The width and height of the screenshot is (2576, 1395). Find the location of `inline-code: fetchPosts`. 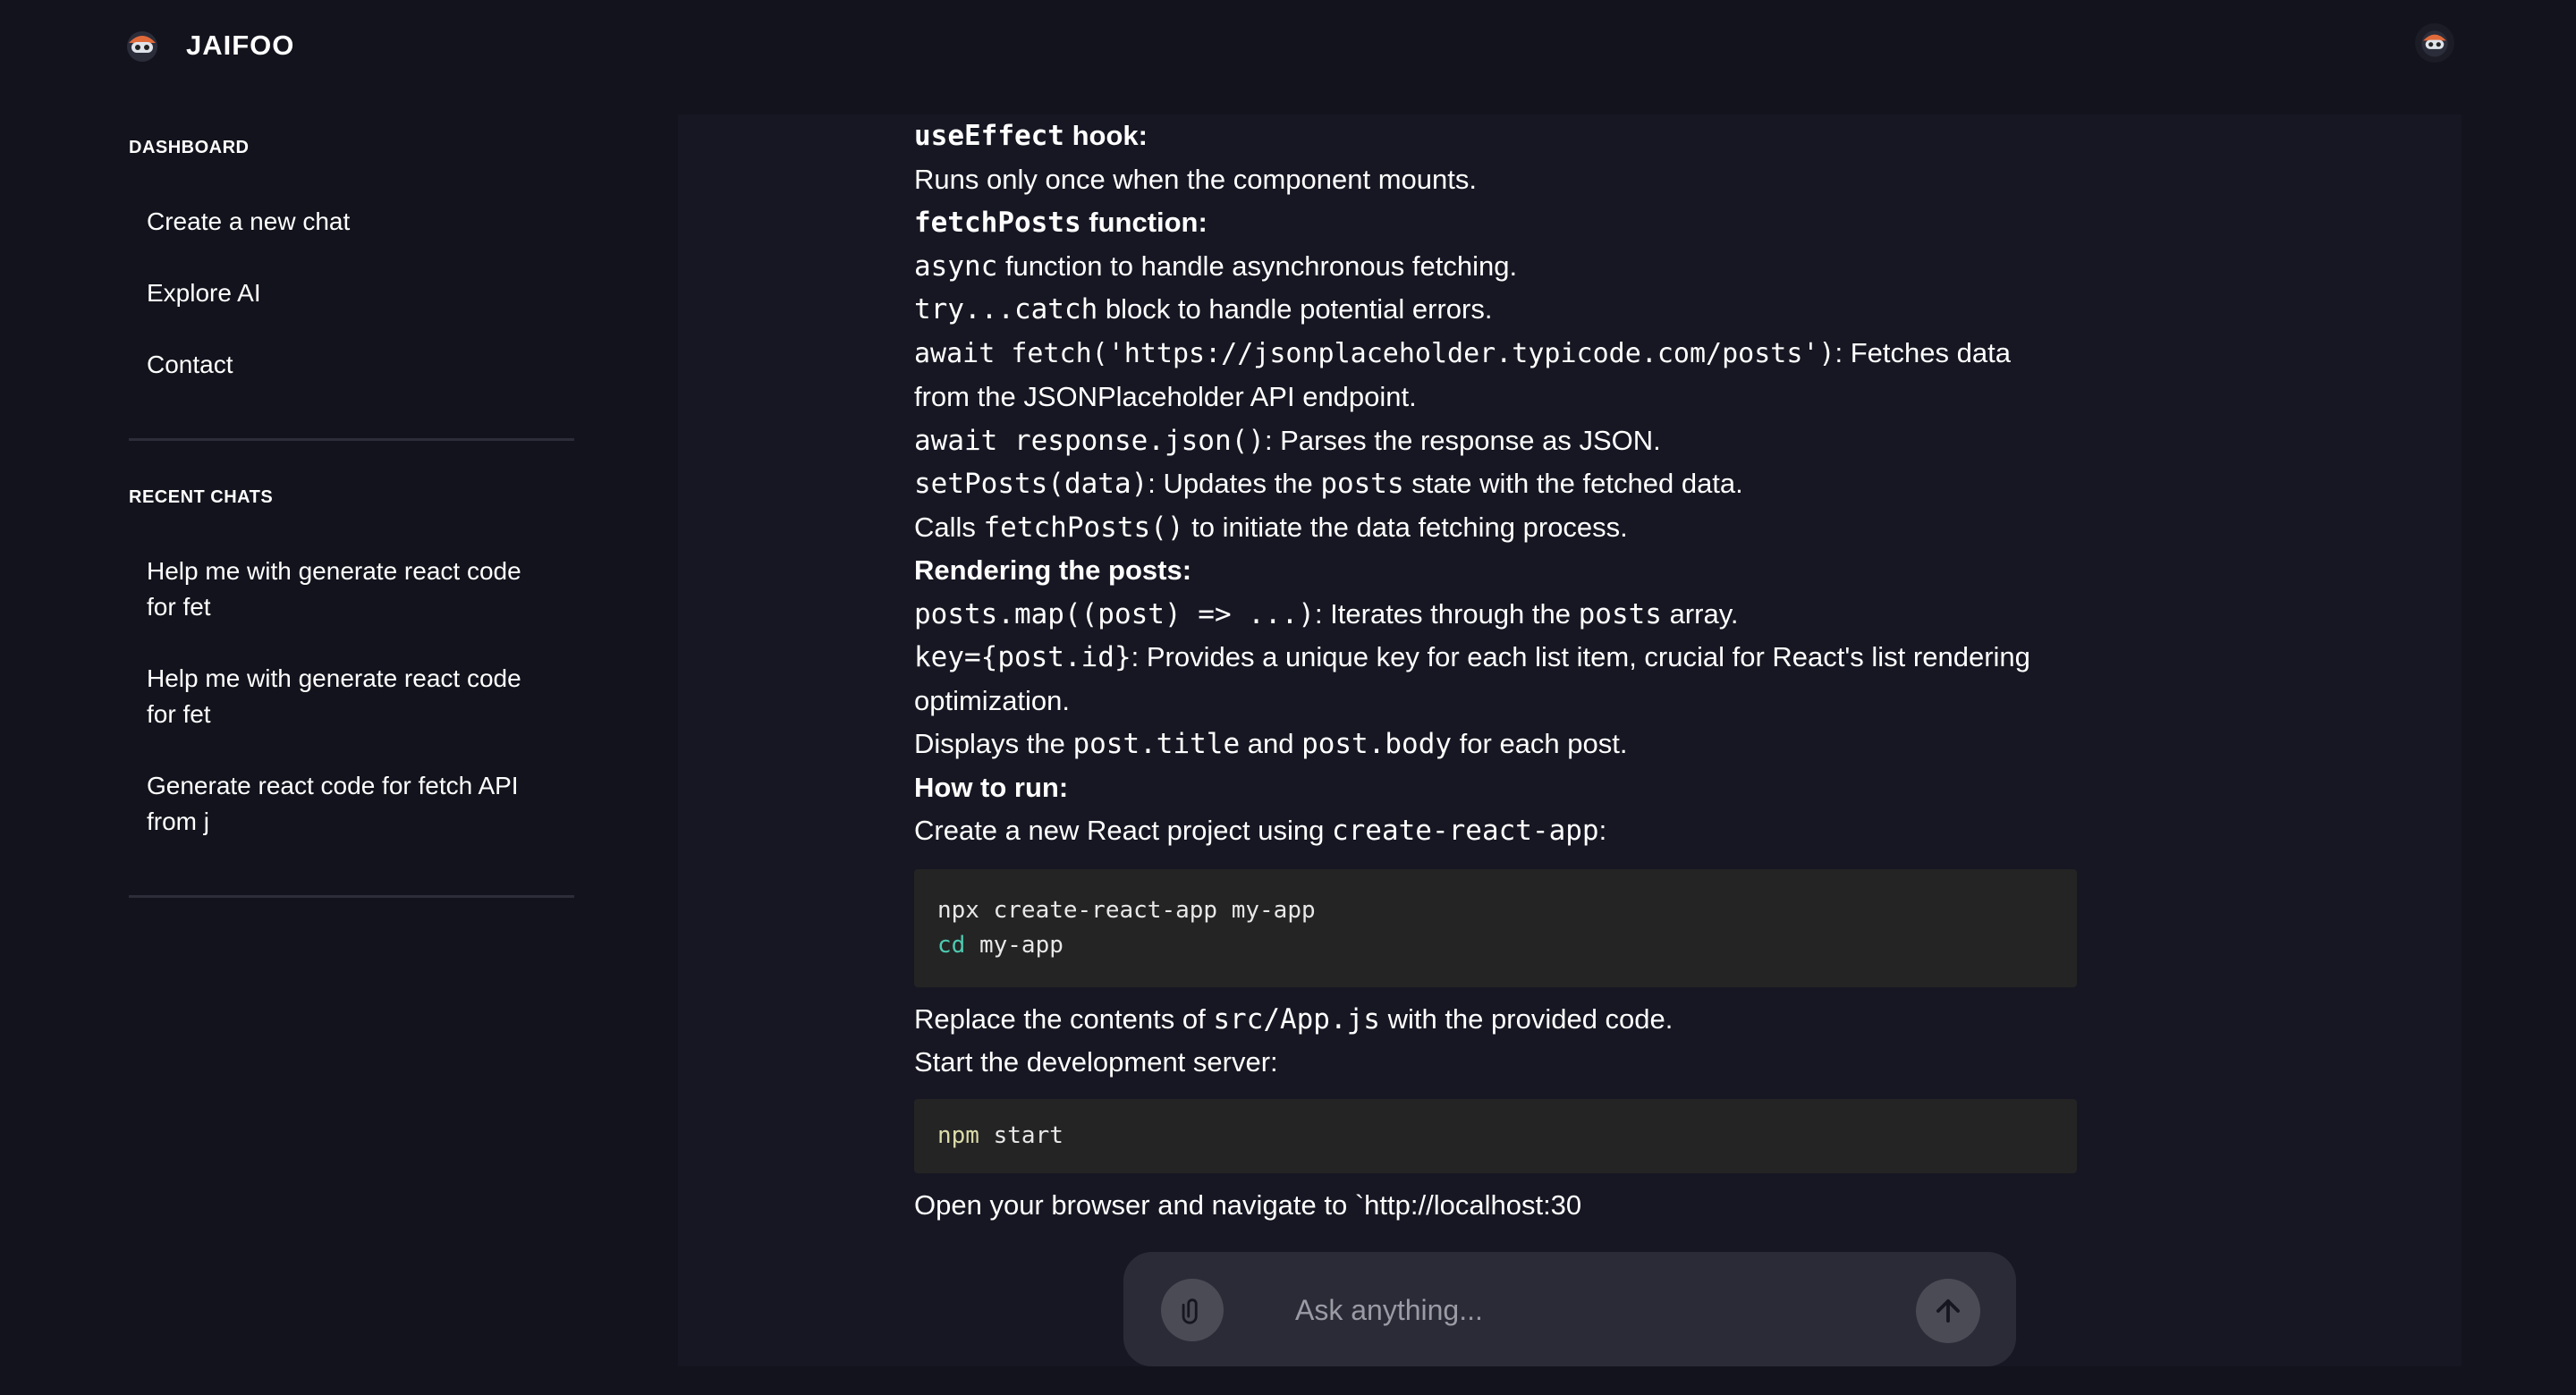

inline-code: fetchPosts is located at coordinates (997, 223).